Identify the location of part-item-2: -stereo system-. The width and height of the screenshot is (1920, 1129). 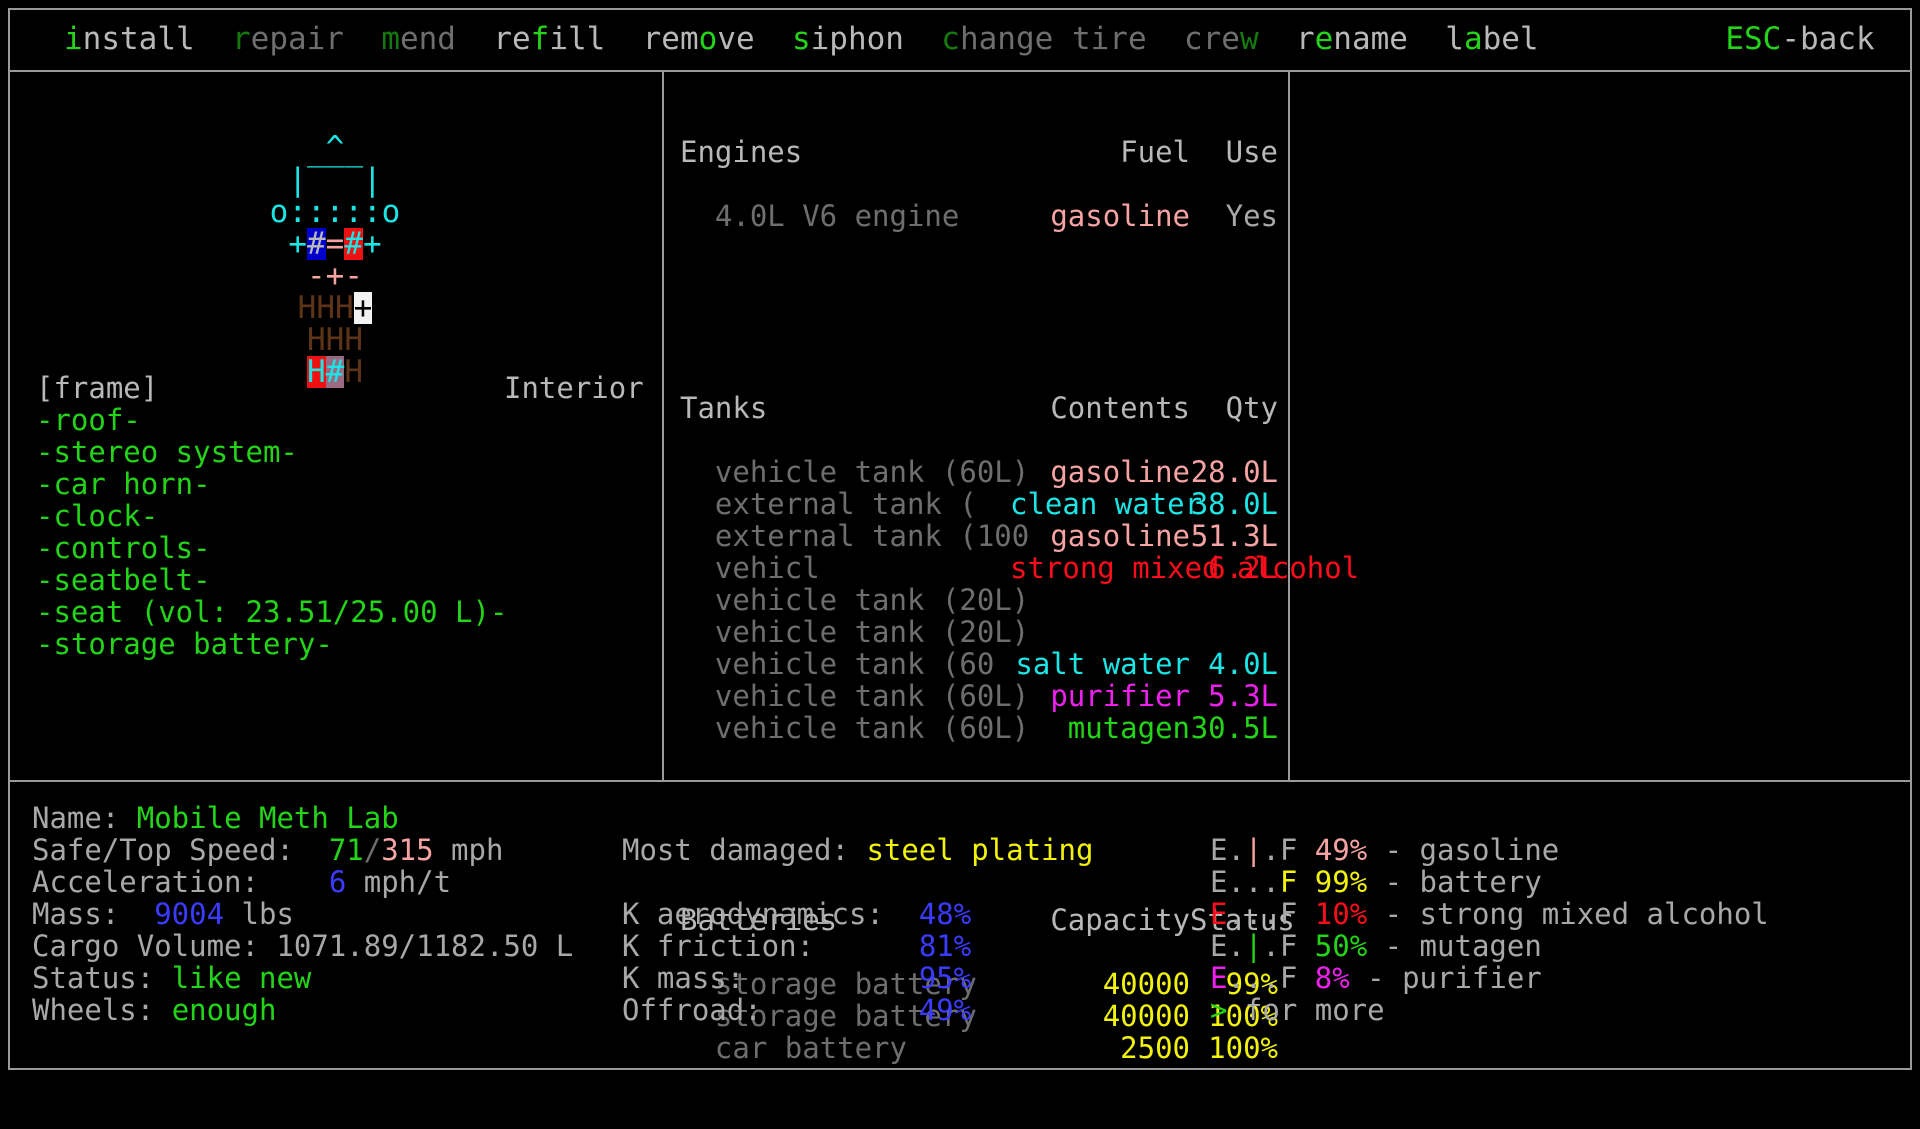
(346, 452).